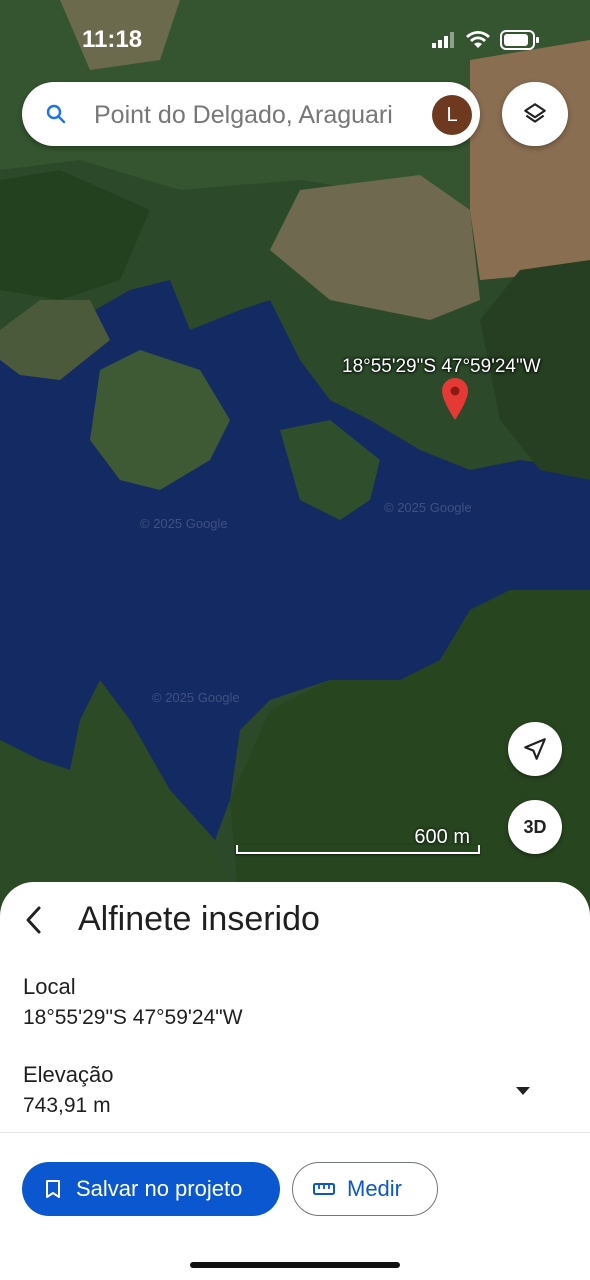 The height and width of the screenshot is (1280, 590). What do you see at coordinates (295, 40) in the screenshot?
I see `status-bar: 11:18` at bounding box center [295, 40].